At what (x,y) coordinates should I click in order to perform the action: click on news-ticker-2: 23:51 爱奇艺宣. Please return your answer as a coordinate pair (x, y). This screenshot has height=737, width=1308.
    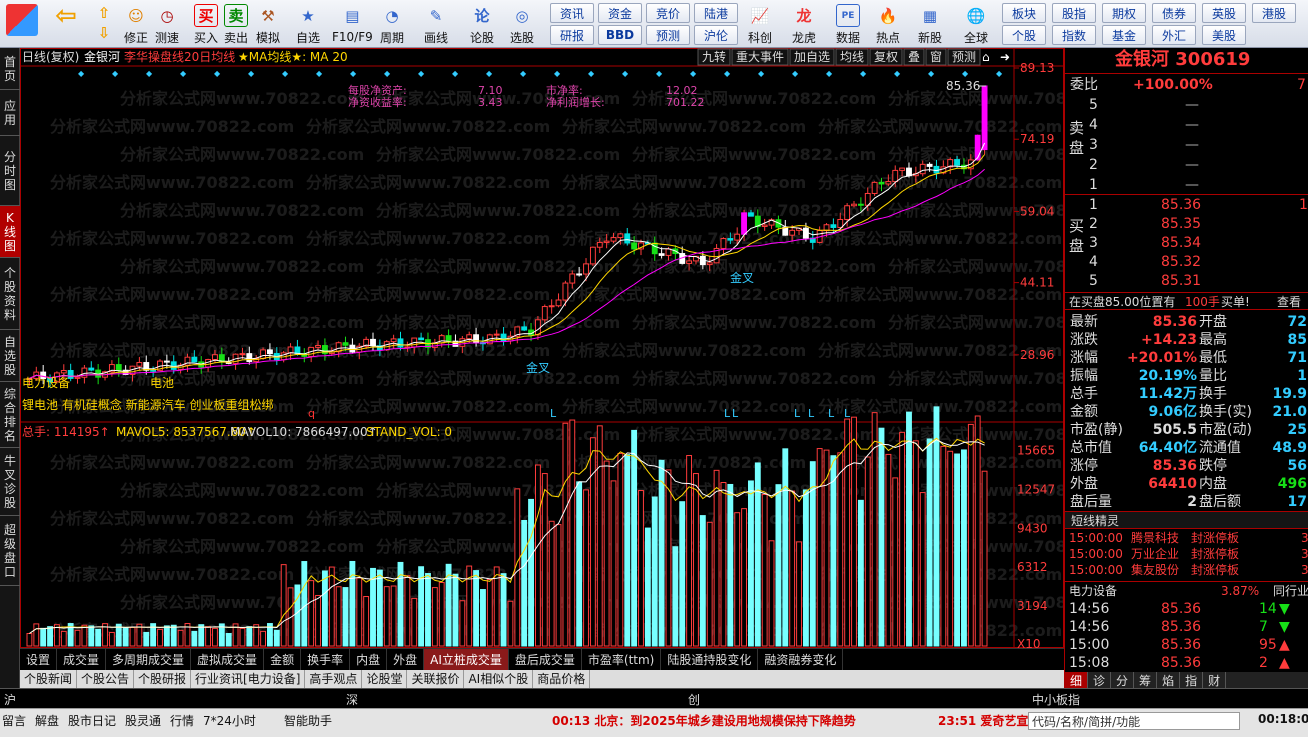
    Looking at the image, I should click on (983, 720).